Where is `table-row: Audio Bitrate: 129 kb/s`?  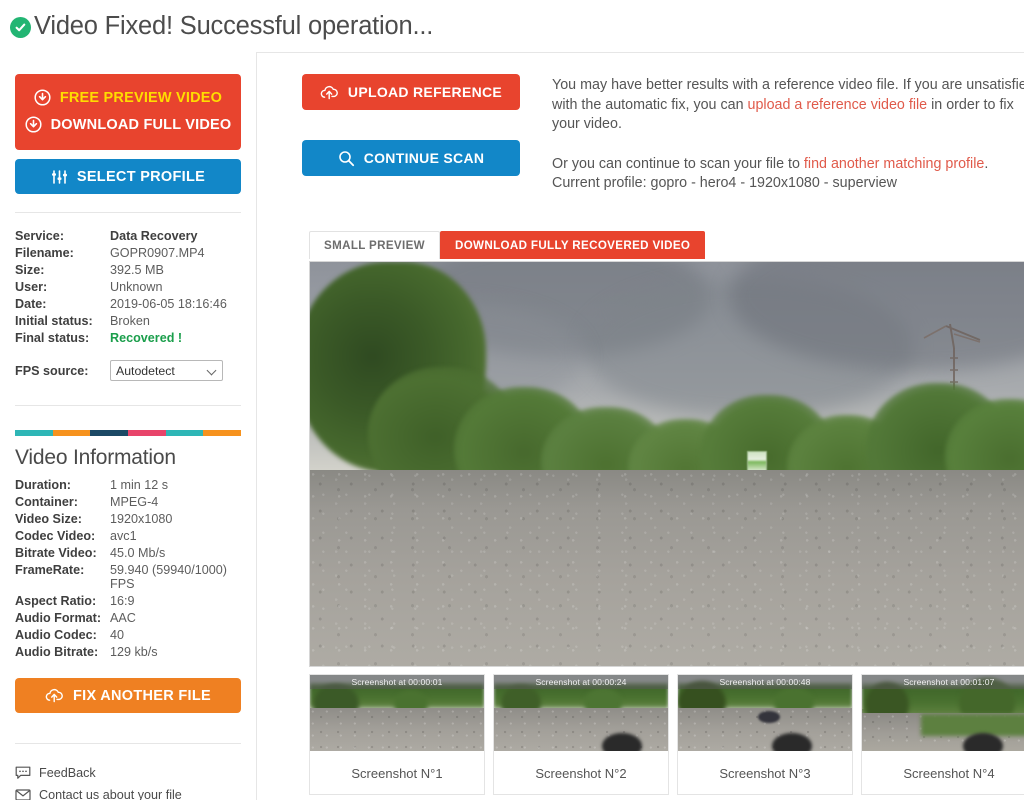 table-row: Audio Bitrate: 129 kb/s is located at coordinates (128, 651).